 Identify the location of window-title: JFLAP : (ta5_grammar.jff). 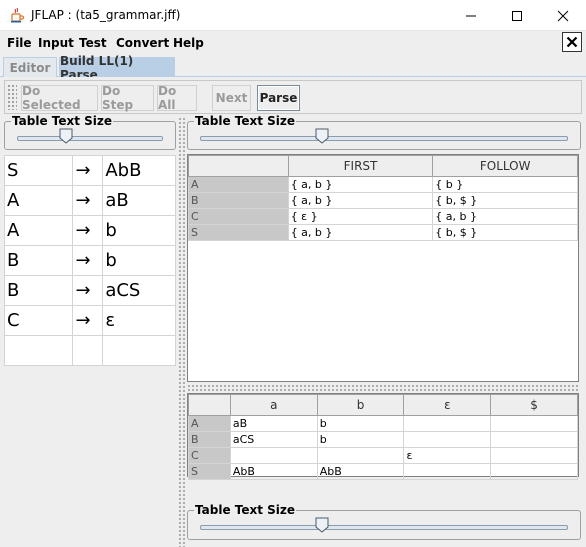
(106, 15).